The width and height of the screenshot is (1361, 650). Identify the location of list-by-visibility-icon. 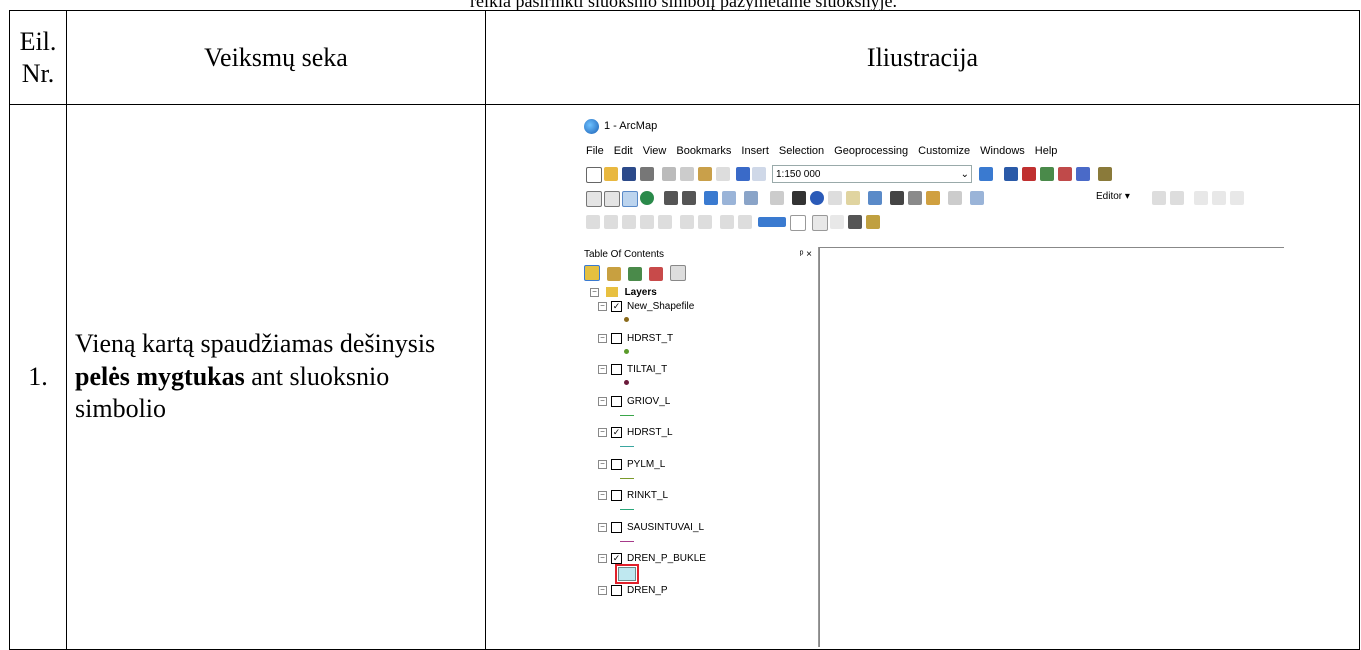
(635, 274).